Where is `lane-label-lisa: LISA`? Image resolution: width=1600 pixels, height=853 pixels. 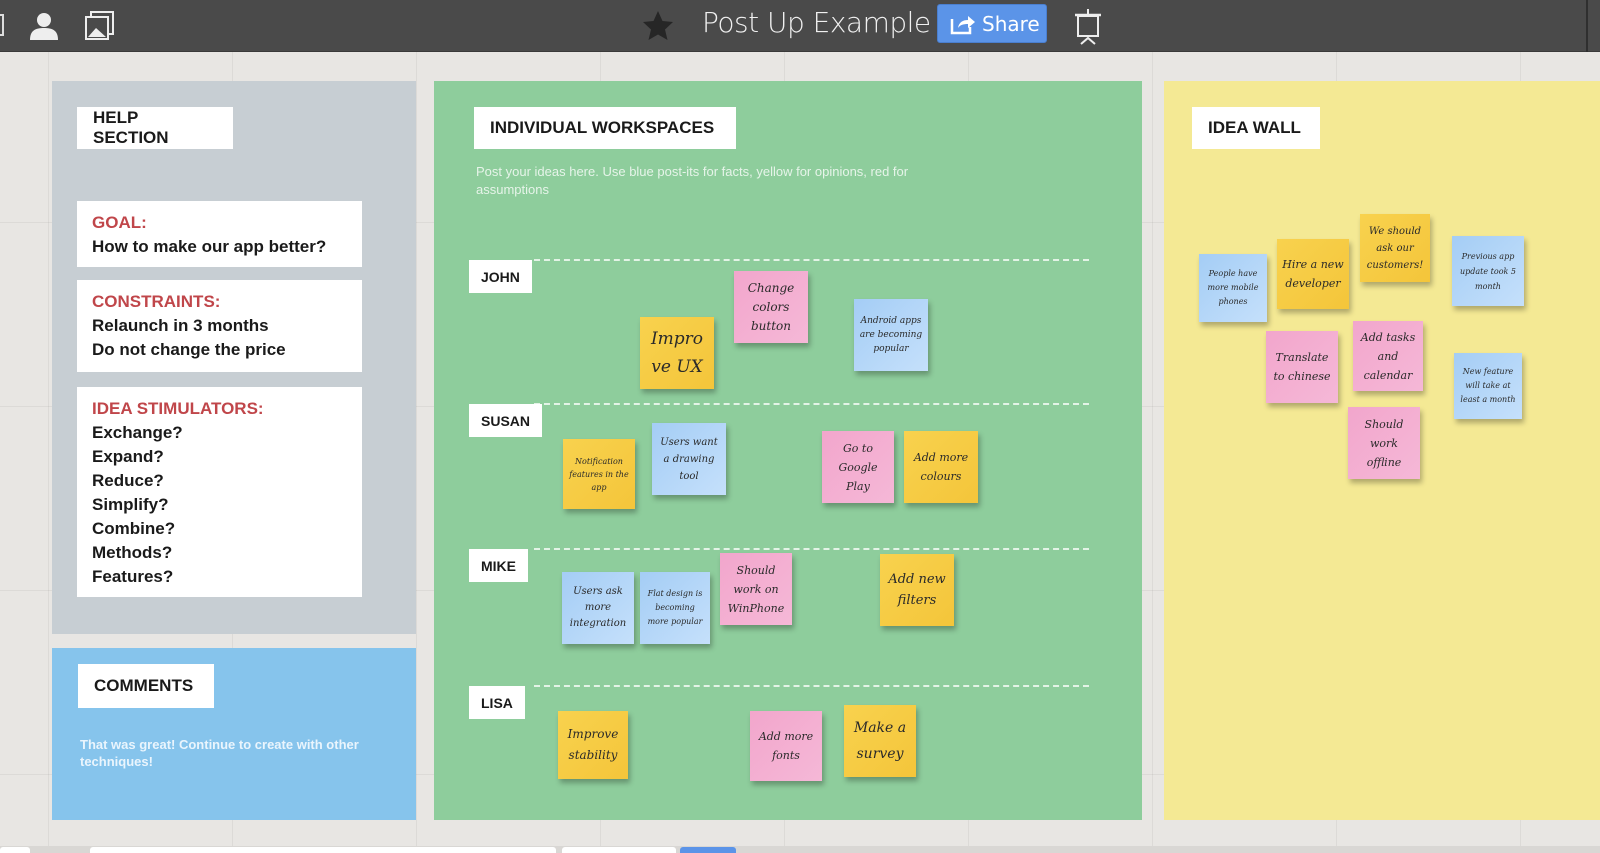
lane-label-lisa: LISA is located at coordinates (497, 702).